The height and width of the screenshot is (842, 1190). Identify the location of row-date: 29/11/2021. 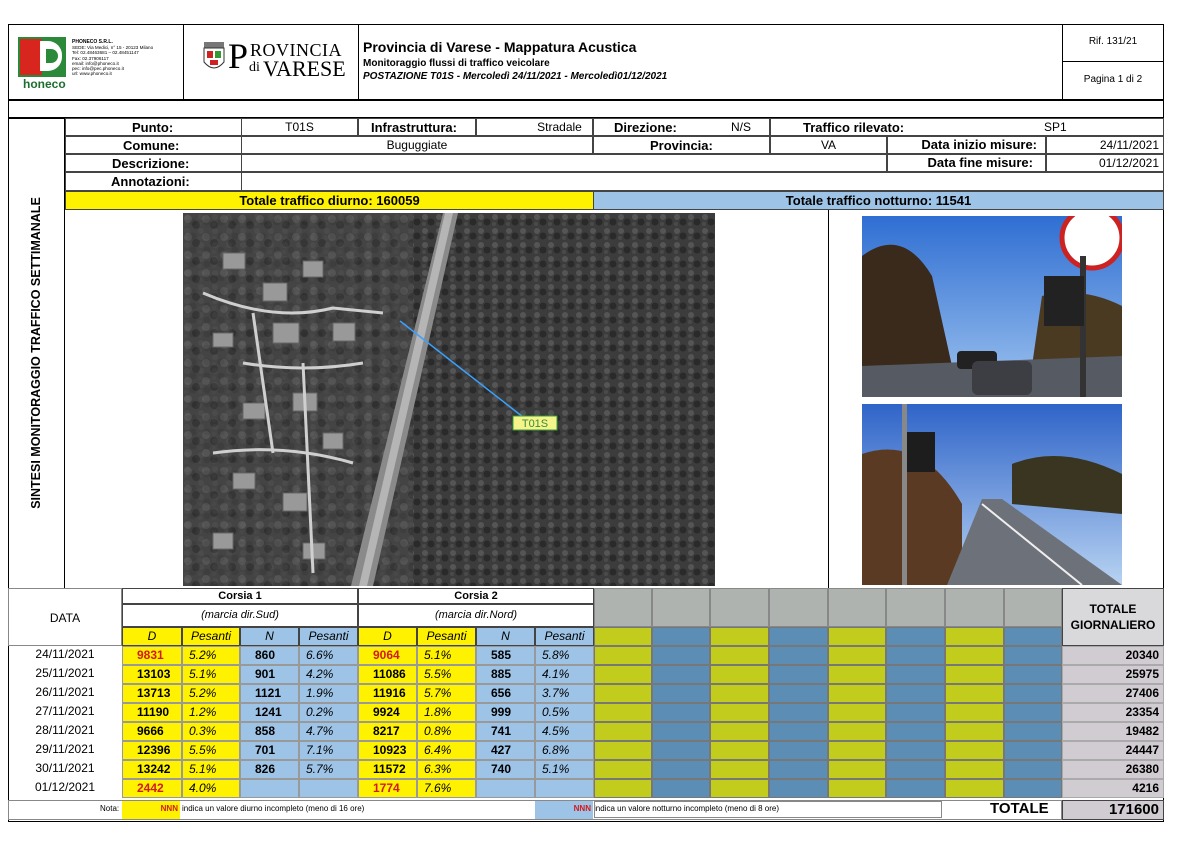
(65, 749).